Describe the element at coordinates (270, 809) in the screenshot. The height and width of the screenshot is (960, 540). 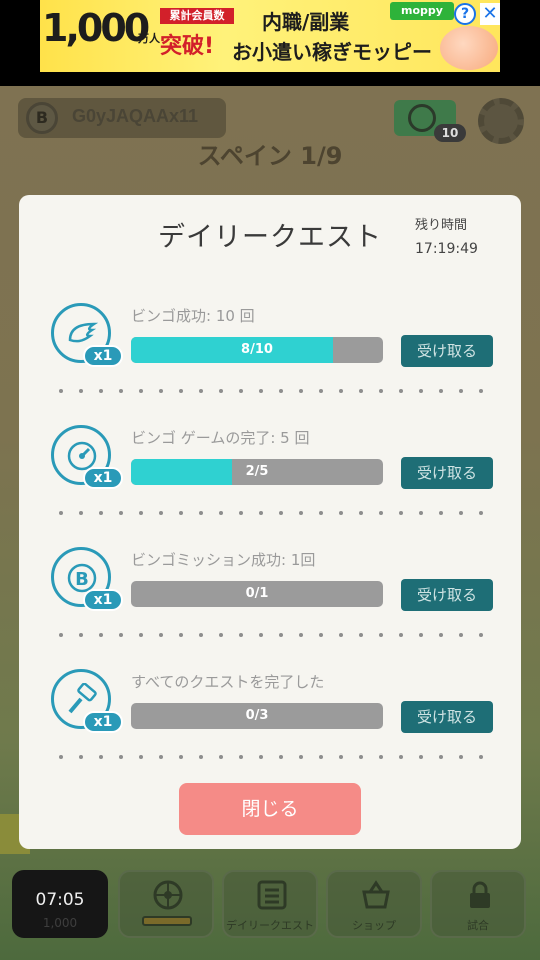
I see `close-button: 閉じる` at that location.